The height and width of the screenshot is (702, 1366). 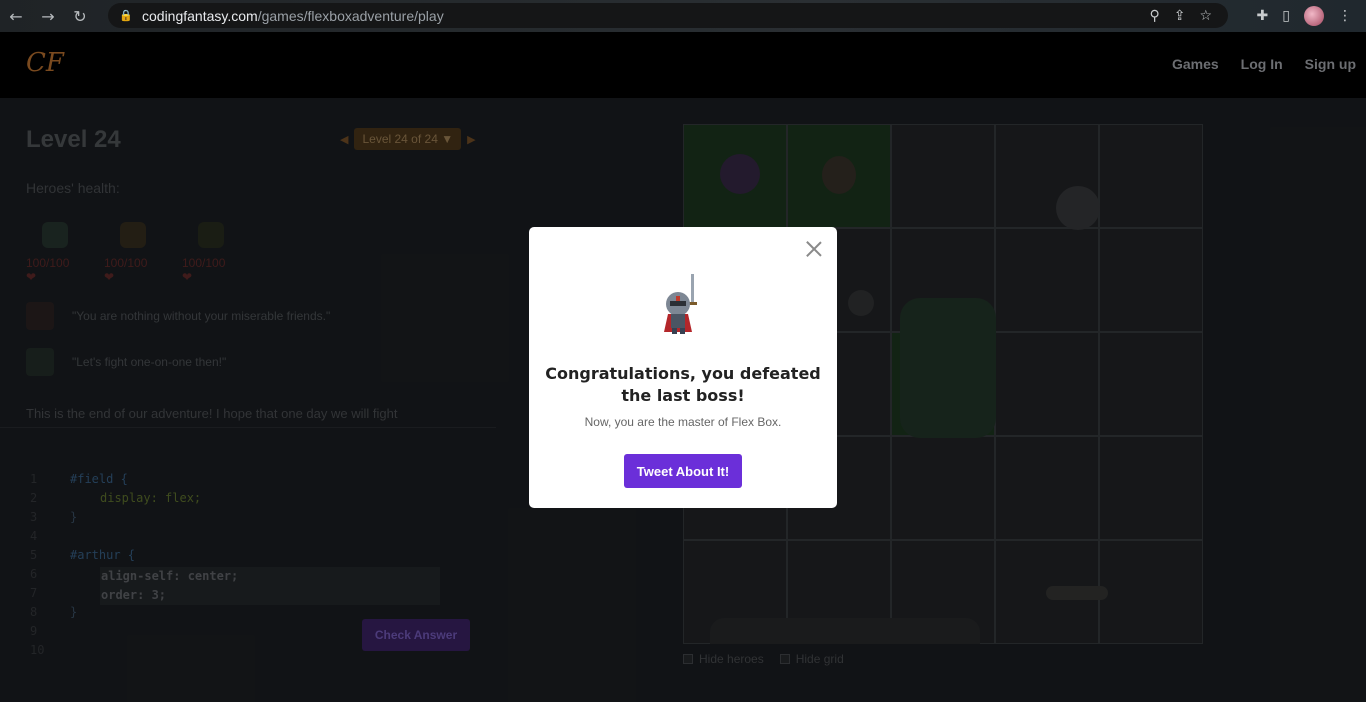 I want to click on url-host: codingfantasy.com, so click(x=200, y=15).